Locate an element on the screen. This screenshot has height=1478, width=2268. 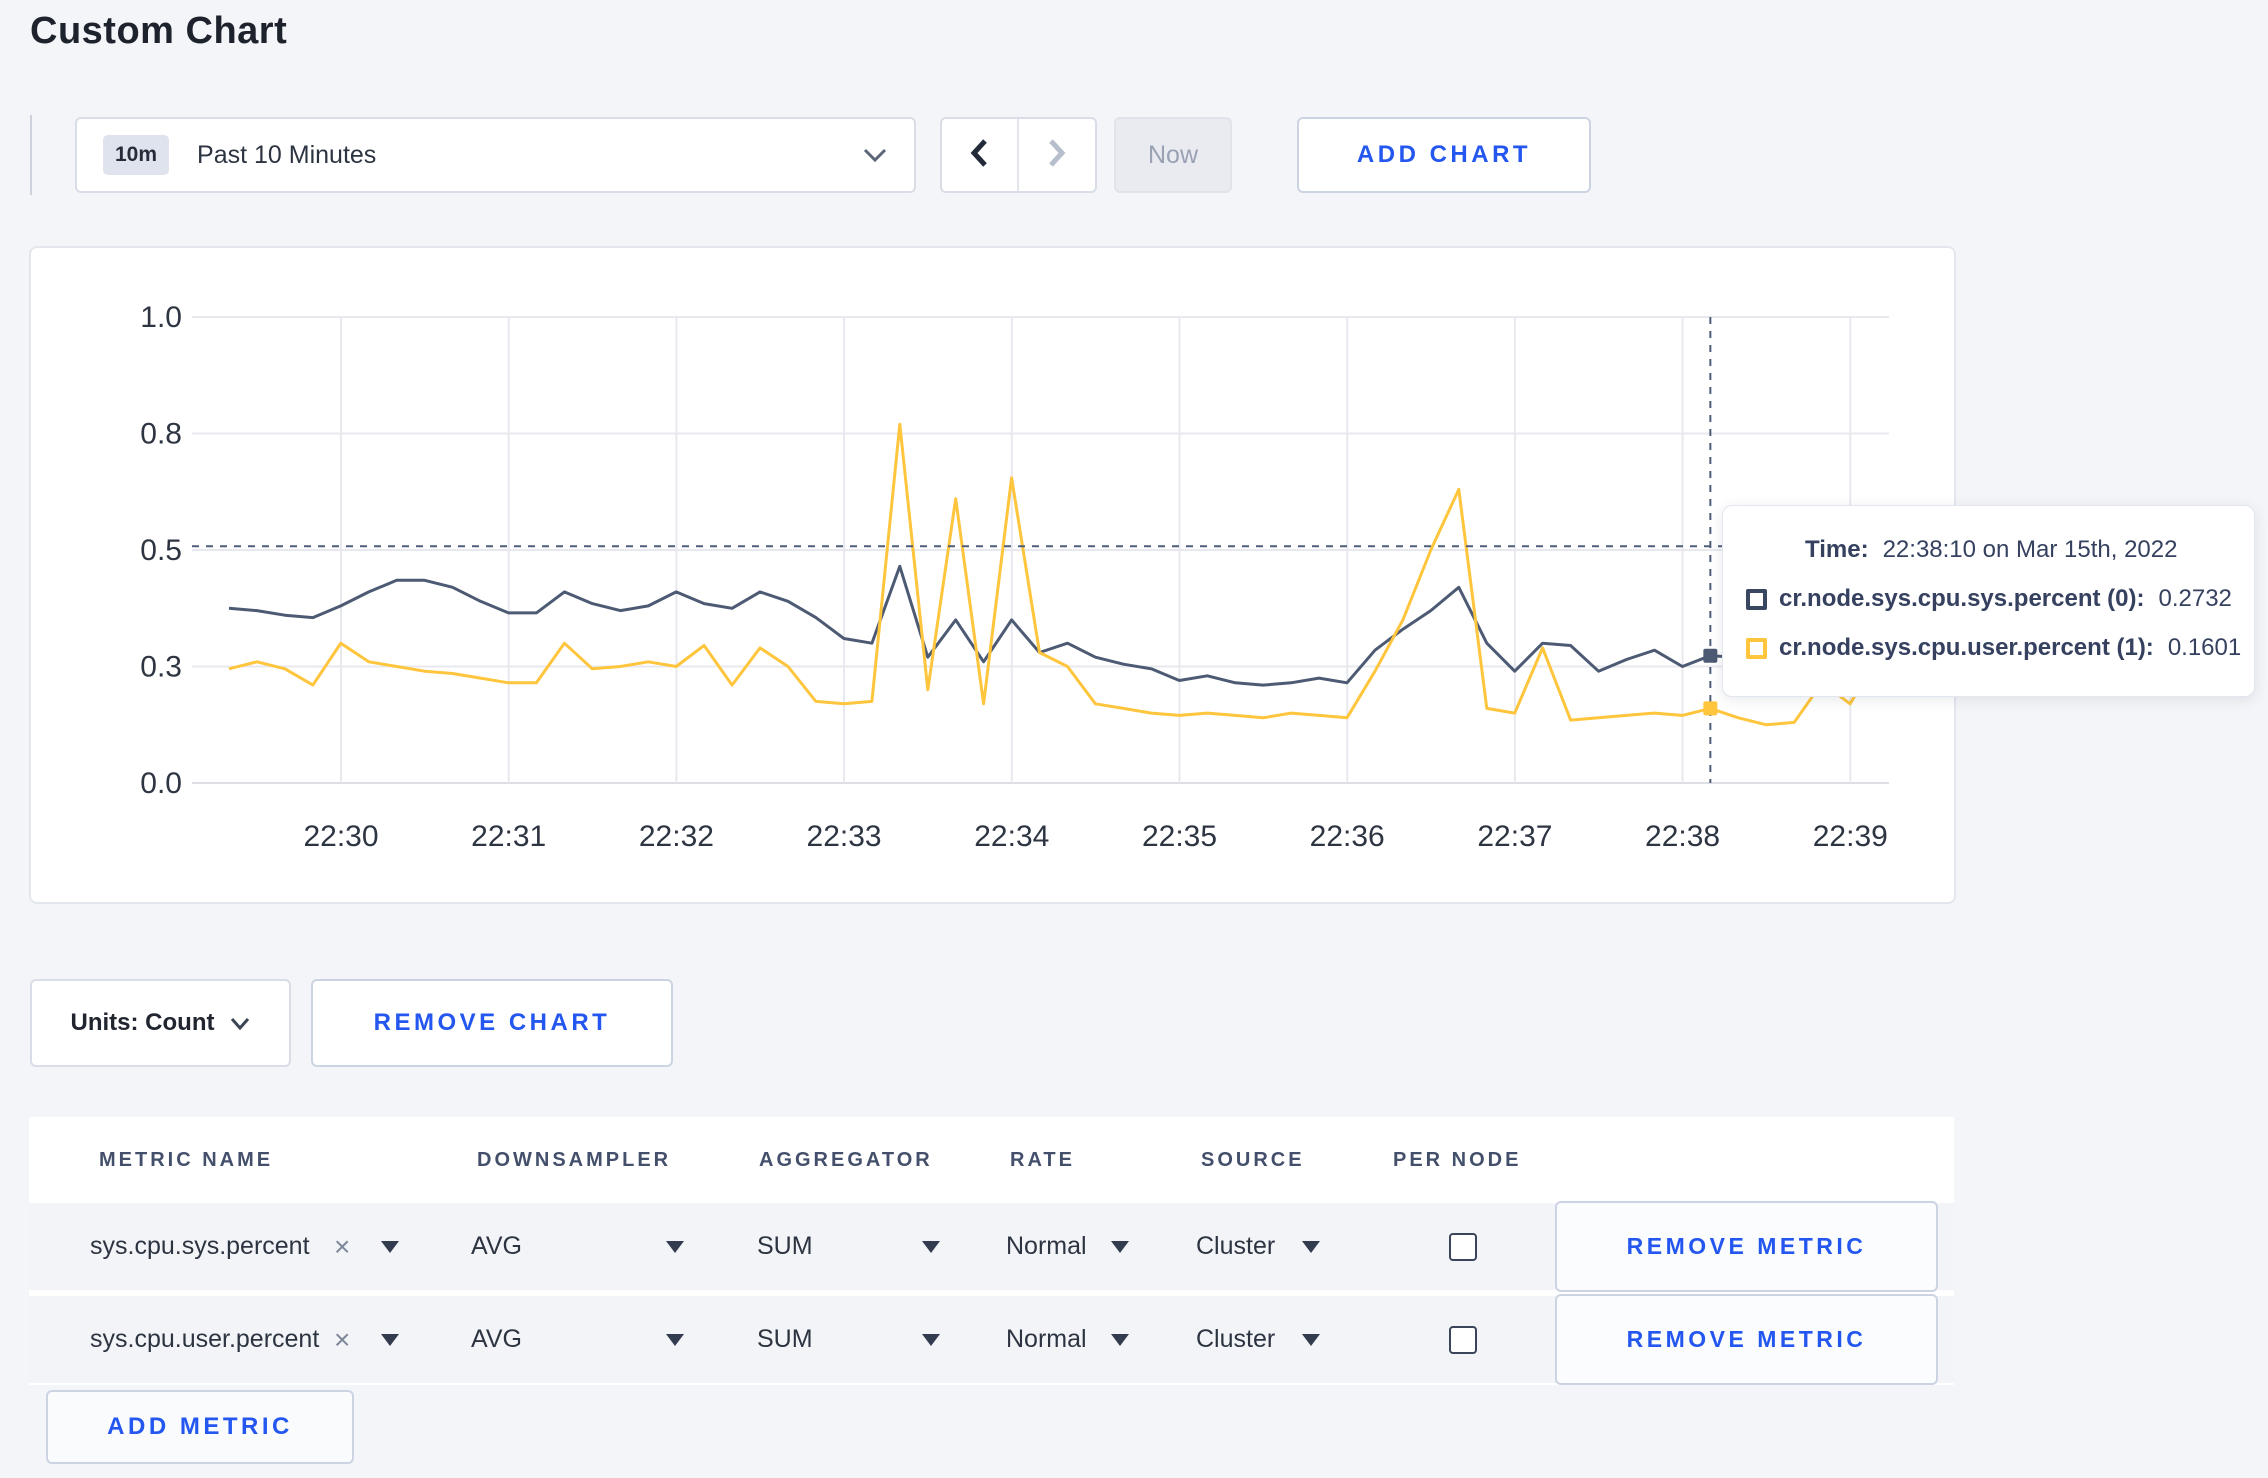
svg-text: 22:33 is located at coordinates (844, 836).